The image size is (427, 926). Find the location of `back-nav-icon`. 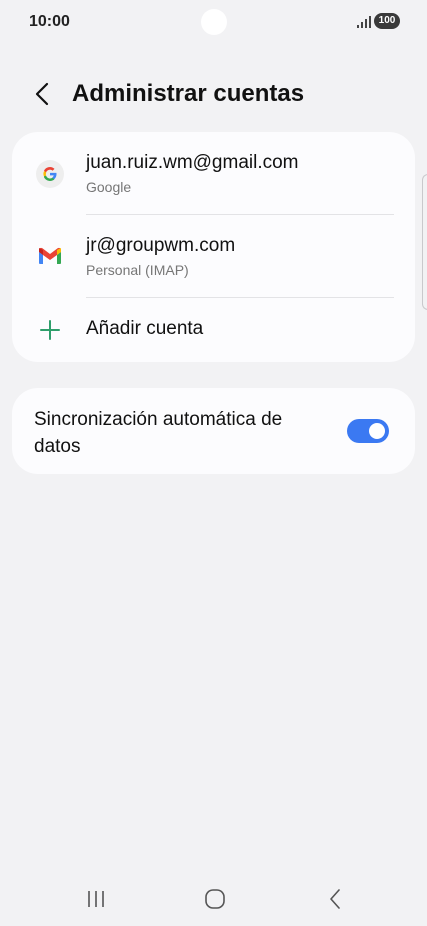

back-nav-icon is located at coordinates (335, 899).